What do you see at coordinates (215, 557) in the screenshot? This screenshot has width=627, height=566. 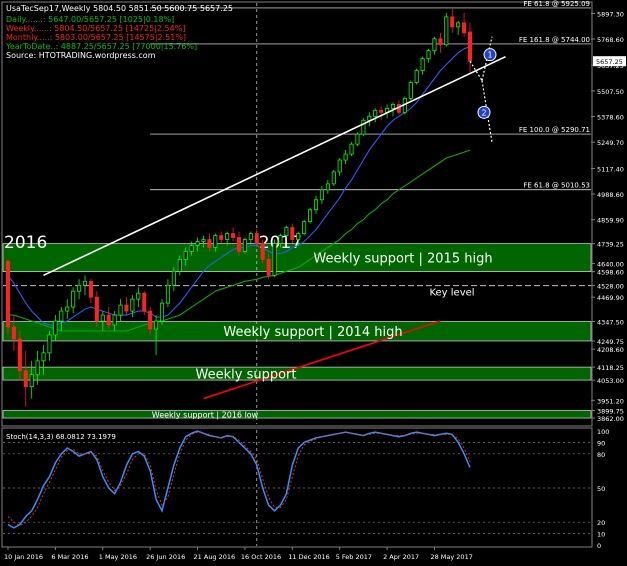 I see `x-tick-label: 21 Aug 2016` at bounding box center [215, 557].